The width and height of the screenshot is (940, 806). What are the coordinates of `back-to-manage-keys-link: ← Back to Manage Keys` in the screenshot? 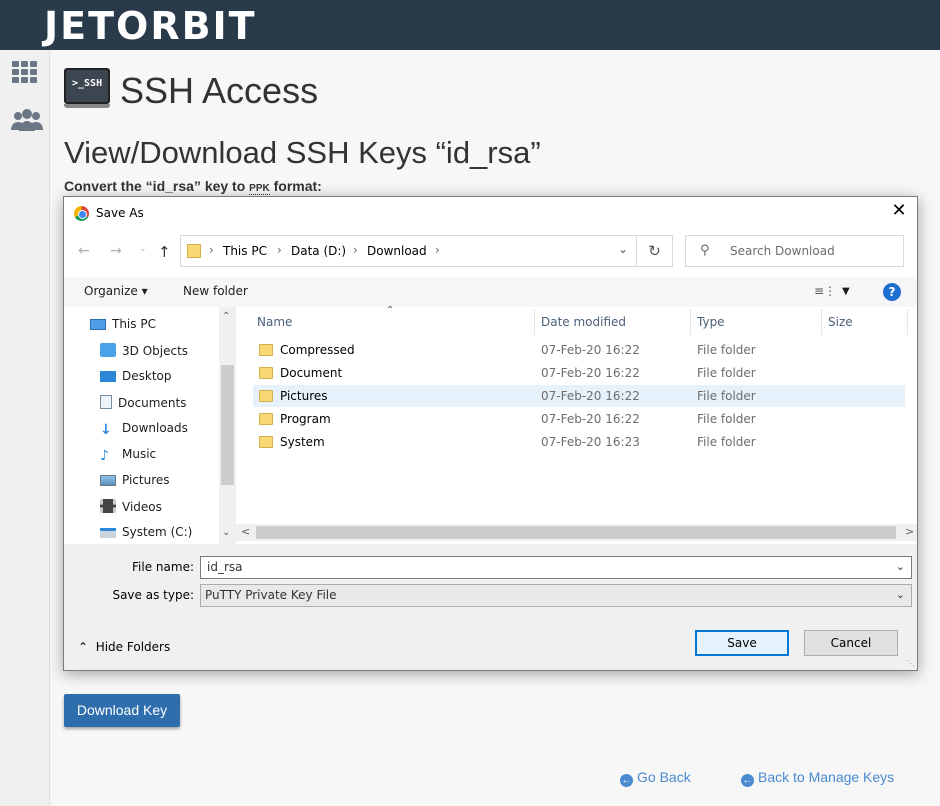 It's located at (817, 778).